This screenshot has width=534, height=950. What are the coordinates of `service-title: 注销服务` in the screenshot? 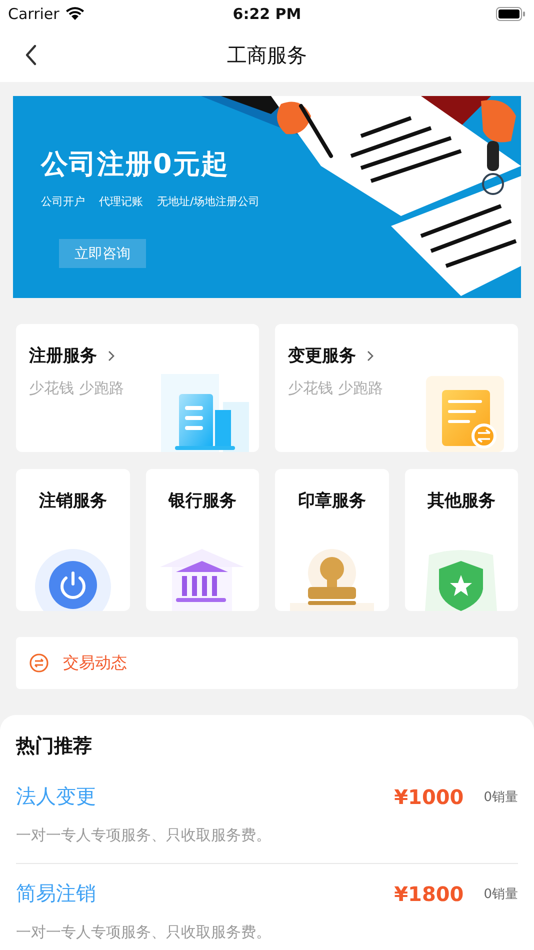 It's located at (72, 501).